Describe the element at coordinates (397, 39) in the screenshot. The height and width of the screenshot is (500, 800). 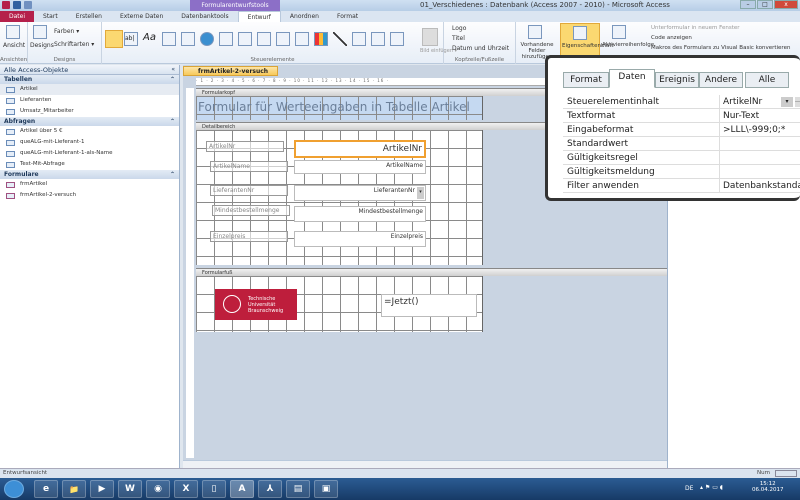
I see `rectangle-icon` at that location.